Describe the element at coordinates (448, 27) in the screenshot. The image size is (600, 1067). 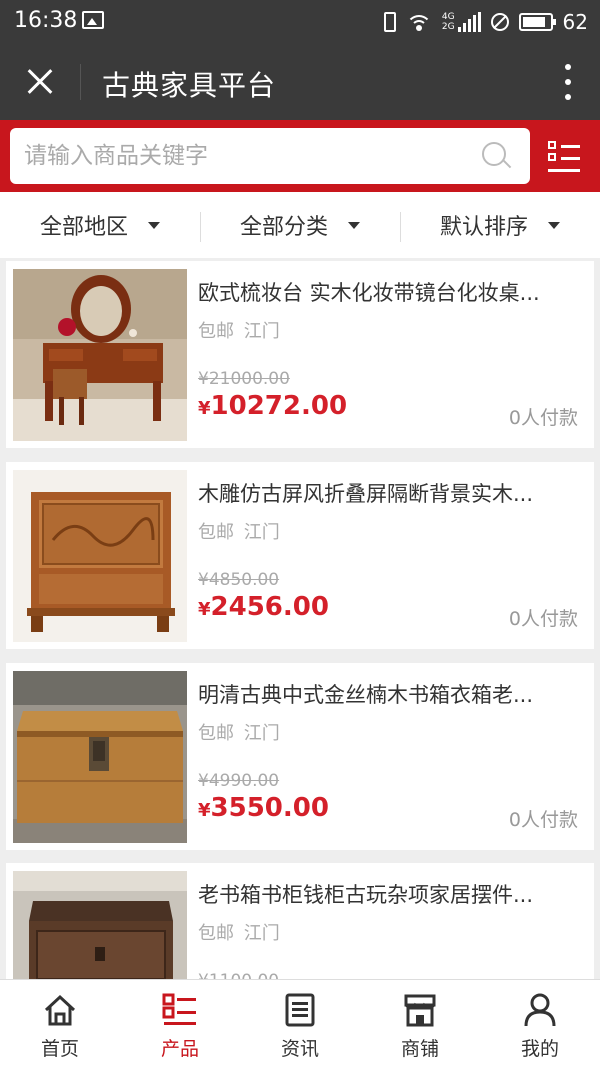
I see `network-2g-label: 2G` at that location.